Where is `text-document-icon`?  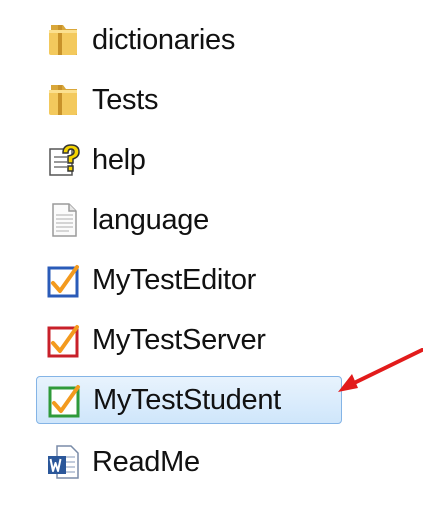
text-document-icon is located at coordinates (64, 220).